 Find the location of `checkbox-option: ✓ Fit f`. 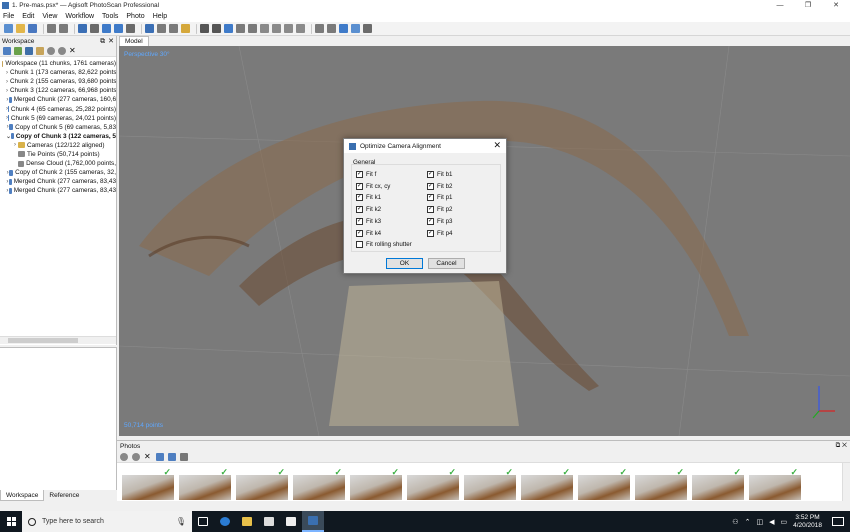

checkbox-option: ✓ Fit f is located at coordinates (366, 174).